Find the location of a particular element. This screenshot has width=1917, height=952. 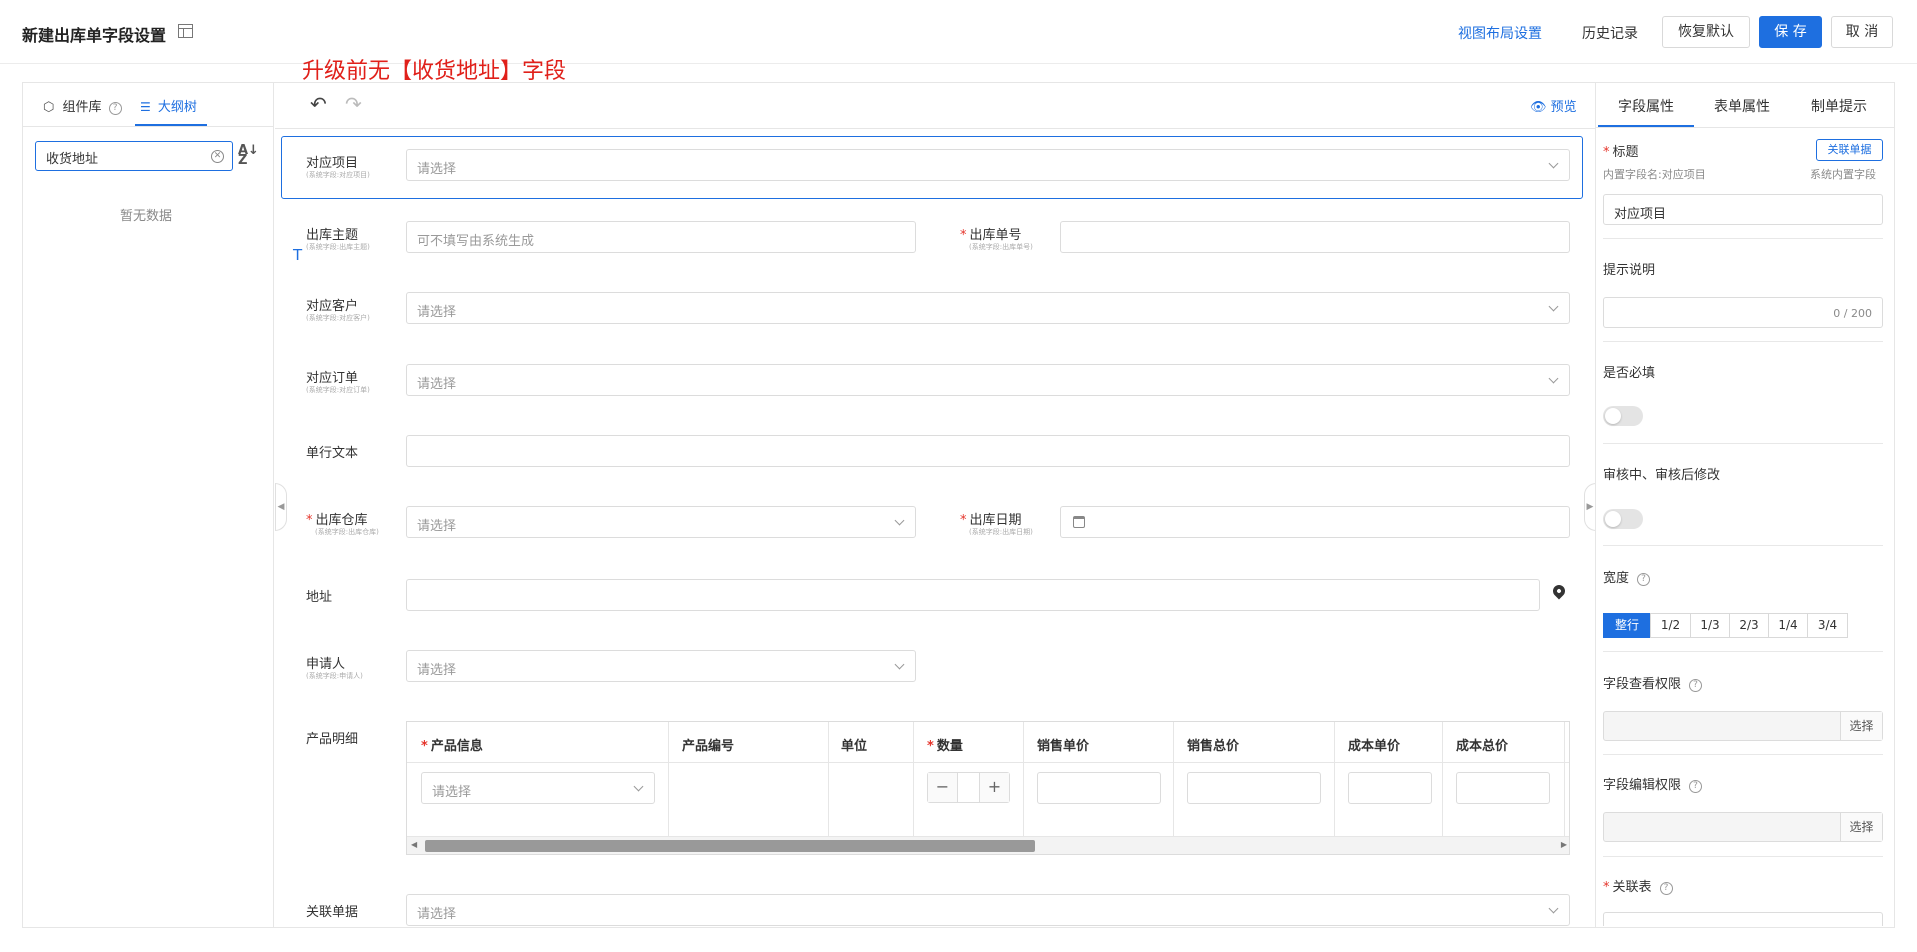

field-sub-label: (系统字段:对应客户) is located at coordinates (338, 318).